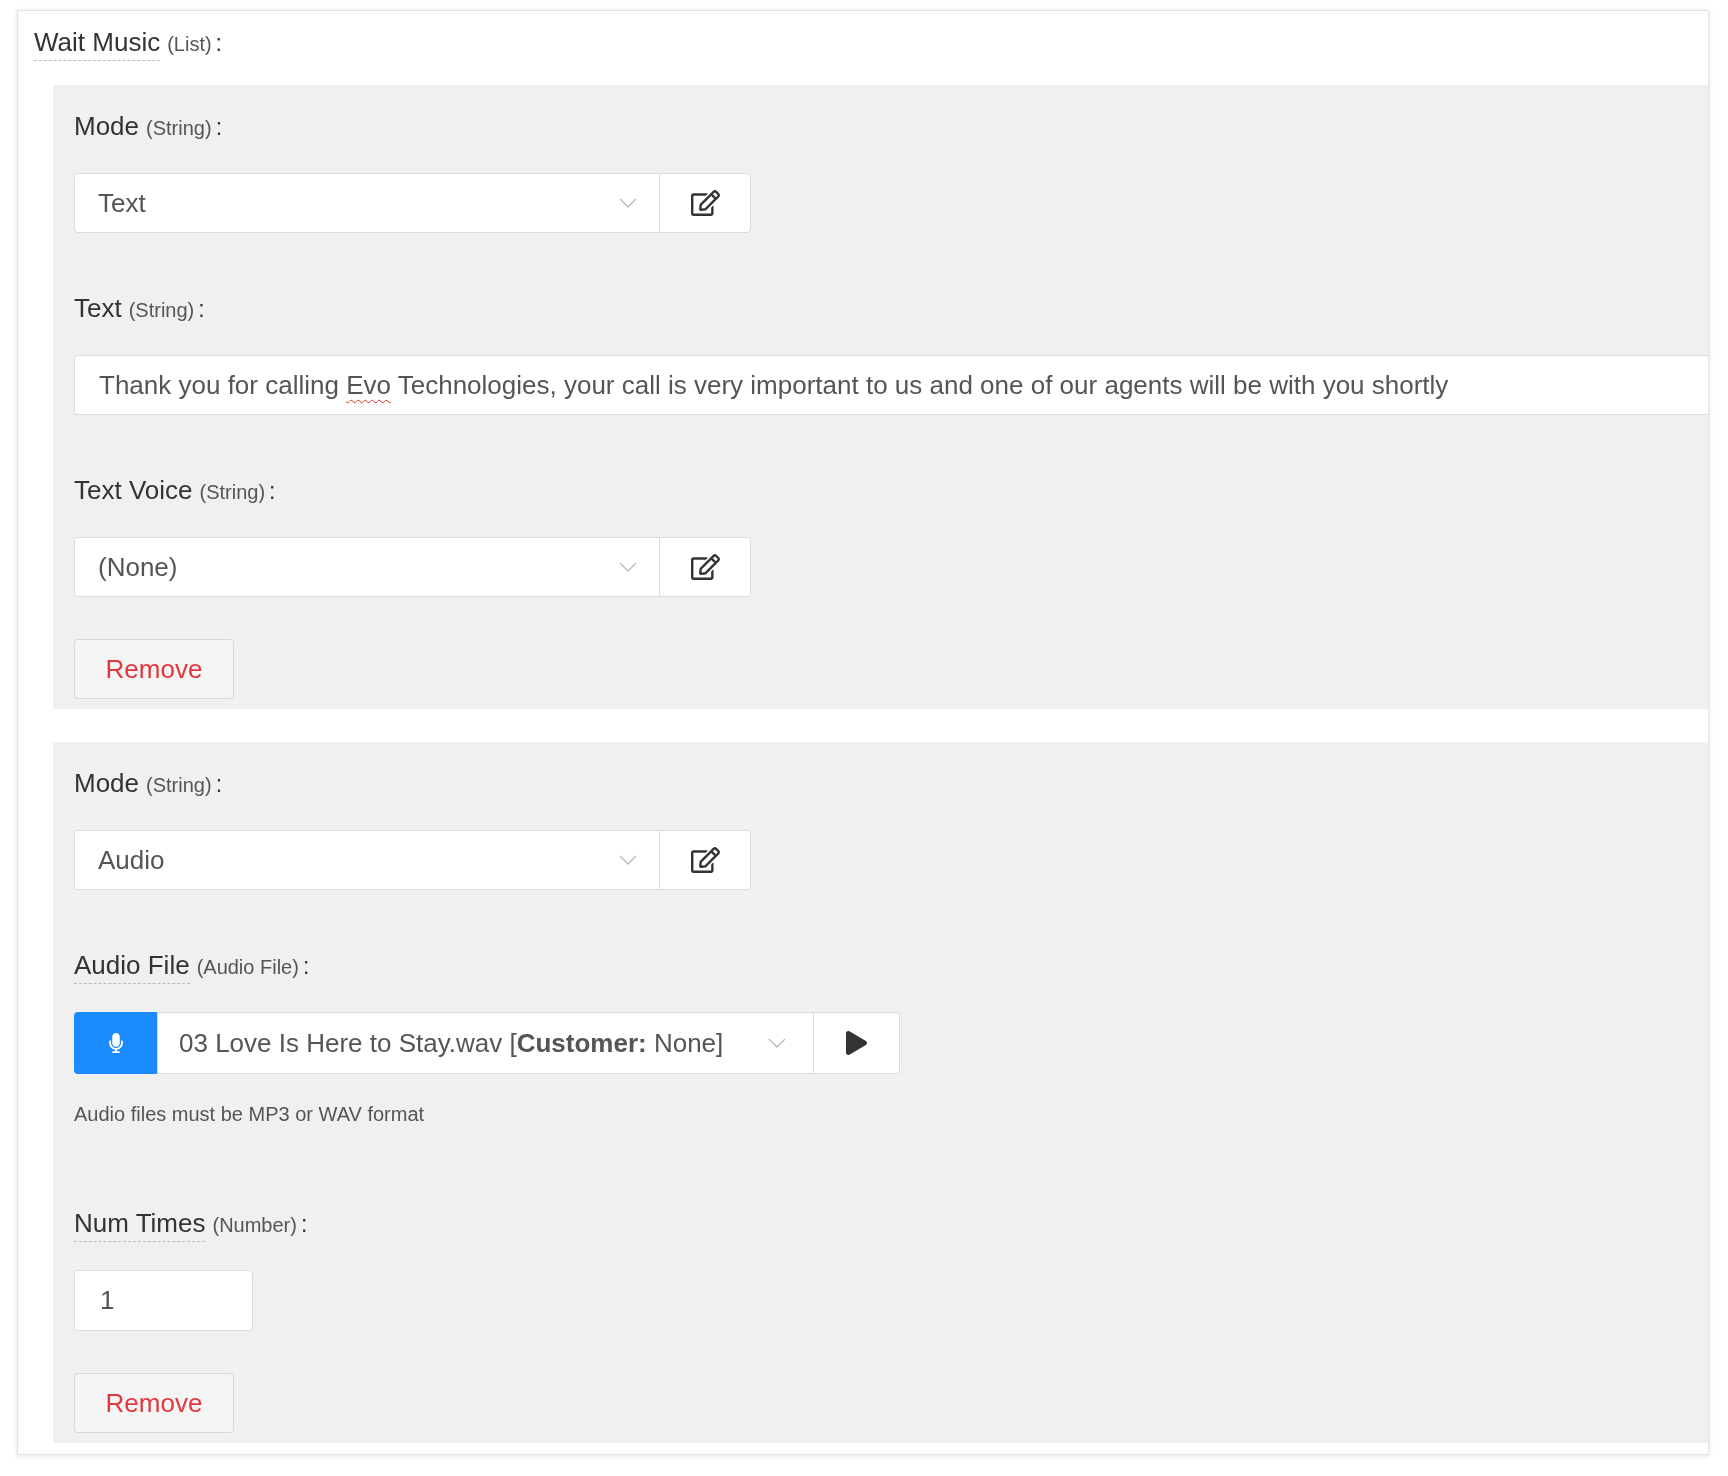 Image resolution: width=1728 pixels, height=1476 pixels. Describe the element at coordinates (132, 966) in the screenshot. I see `field-label: Audio File` at that location.